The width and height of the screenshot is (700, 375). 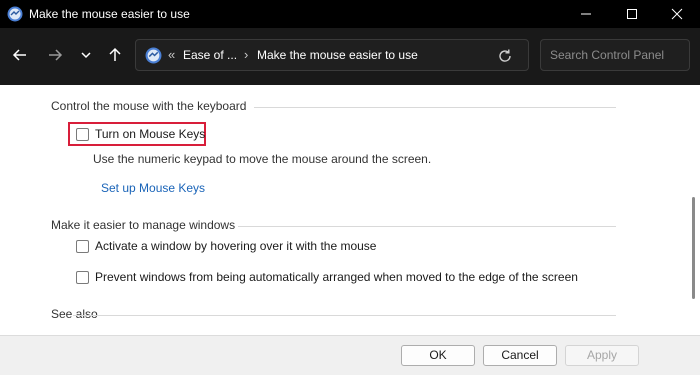 I want to click on minimize-icon, so click(x=586, y=14).